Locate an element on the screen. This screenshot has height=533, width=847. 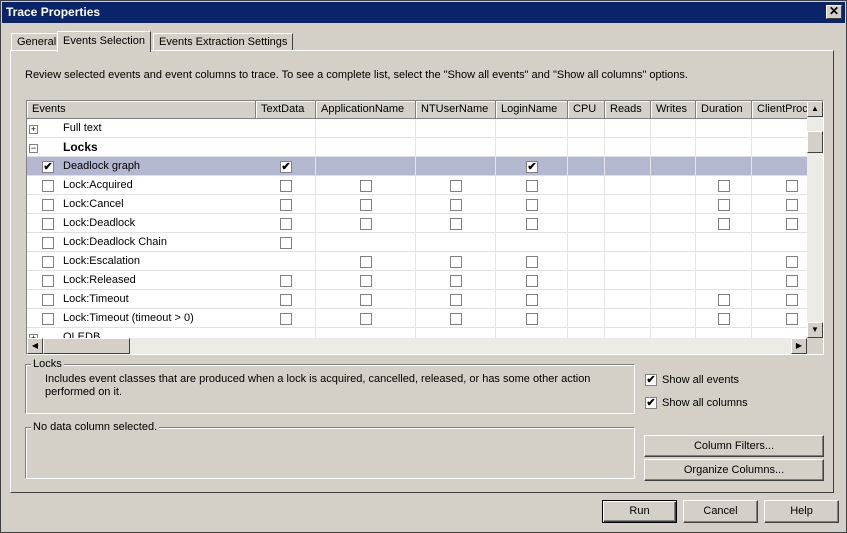
cancel-button: Cancel is located at coordinates (720, 511).